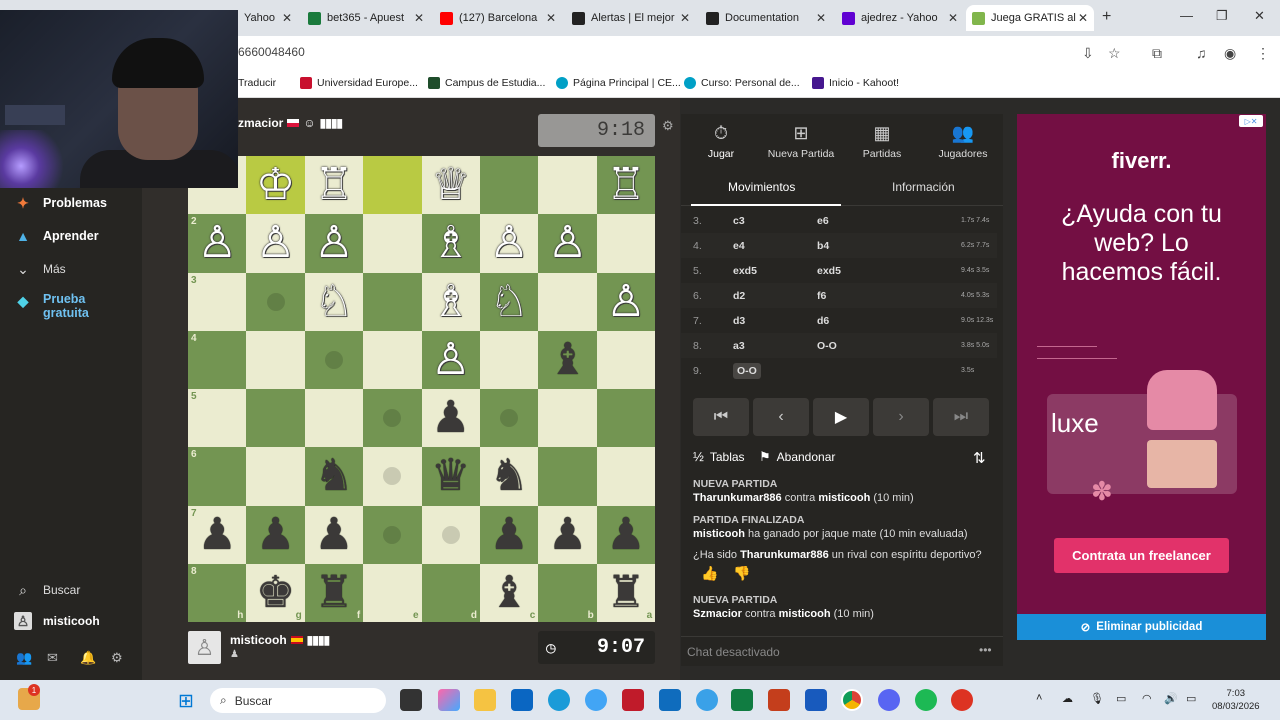  Describe the element at coordinates (1141, 627) in the screenshot. I see `remove-ads-button: ⊘ Eliminar publicidad` at that location.